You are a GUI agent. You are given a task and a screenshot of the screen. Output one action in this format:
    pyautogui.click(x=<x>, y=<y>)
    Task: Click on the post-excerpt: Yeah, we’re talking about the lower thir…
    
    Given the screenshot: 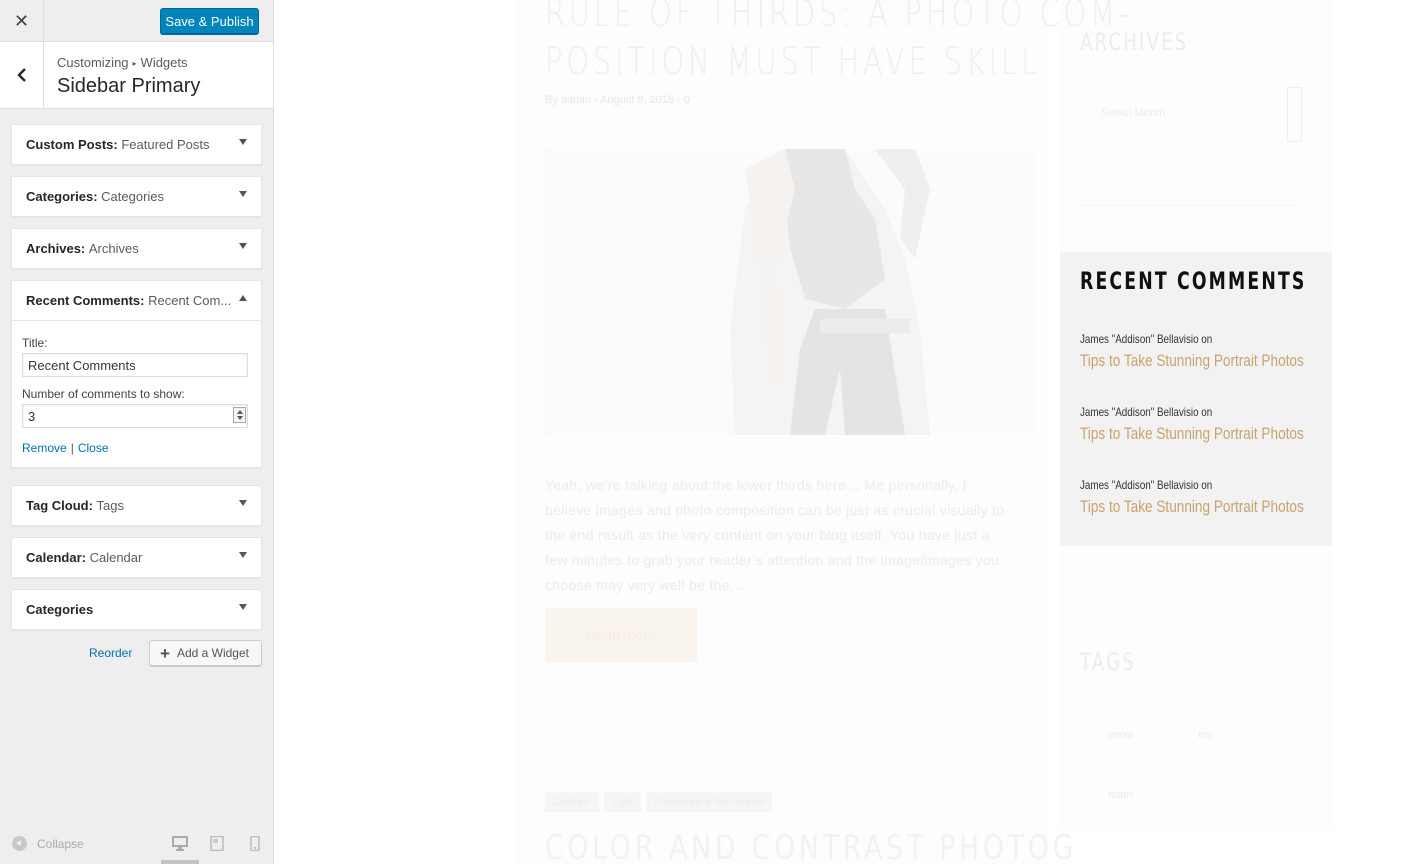 What is the action you would take?
    pyautogui.click(x=775, y=535)
    